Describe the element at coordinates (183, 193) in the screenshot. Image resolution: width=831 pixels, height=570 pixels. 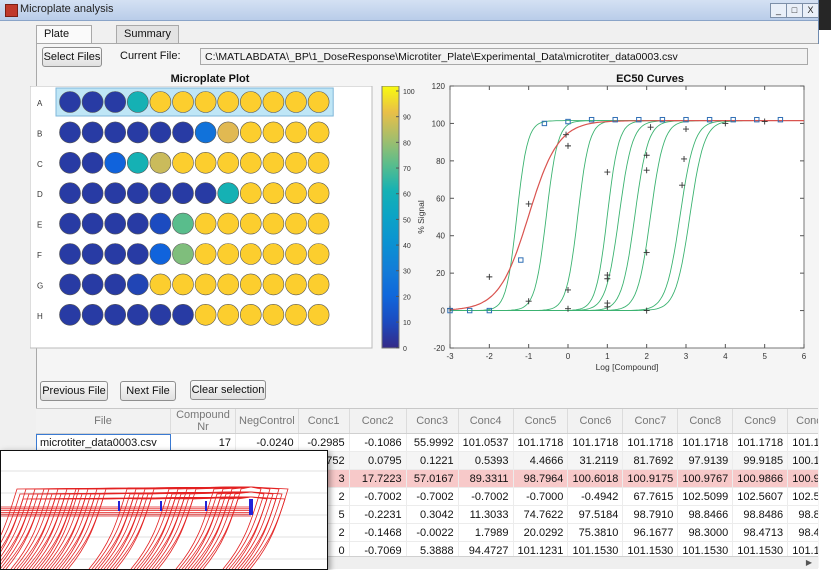
I see `well-D6` at that location.